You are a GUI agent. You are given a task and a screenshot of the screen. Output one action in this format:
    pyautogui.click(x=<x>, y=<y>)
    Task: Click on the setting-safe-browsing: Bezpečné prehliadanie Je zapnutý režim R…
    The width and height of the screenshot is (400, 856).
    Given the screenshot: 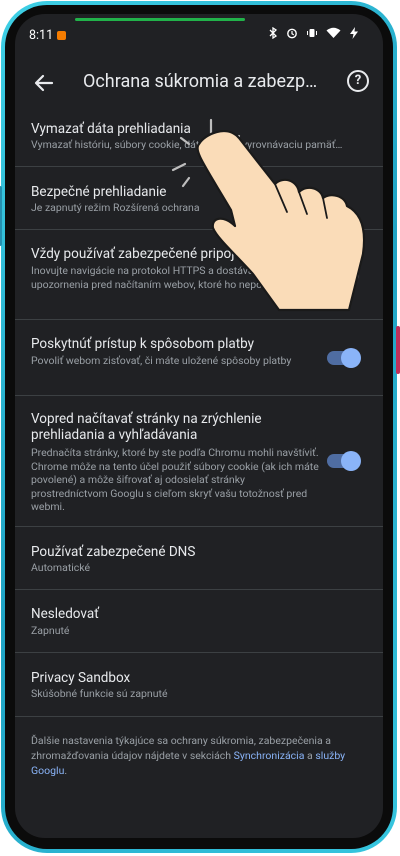 What is the action you would take?
    pyautogui.click(x=199, y=198)
    